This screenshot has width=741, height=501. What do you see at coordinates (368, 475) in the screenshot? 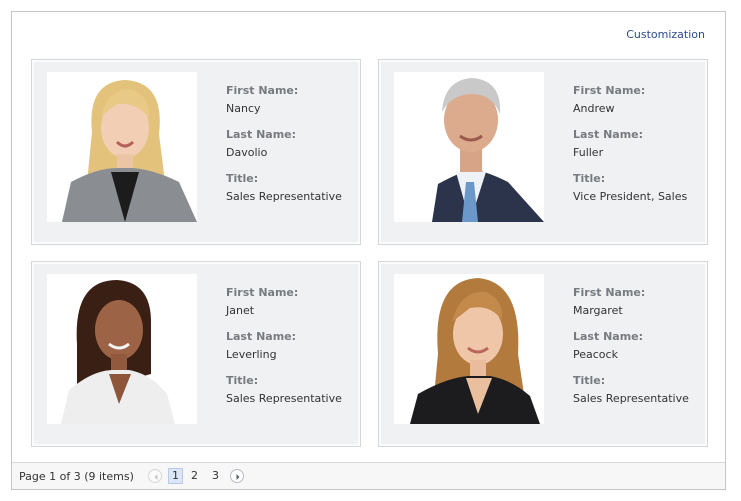
I see `pager: Page 1 of 3 (9 items) 1 2 3` at bounding box center [368, 475].